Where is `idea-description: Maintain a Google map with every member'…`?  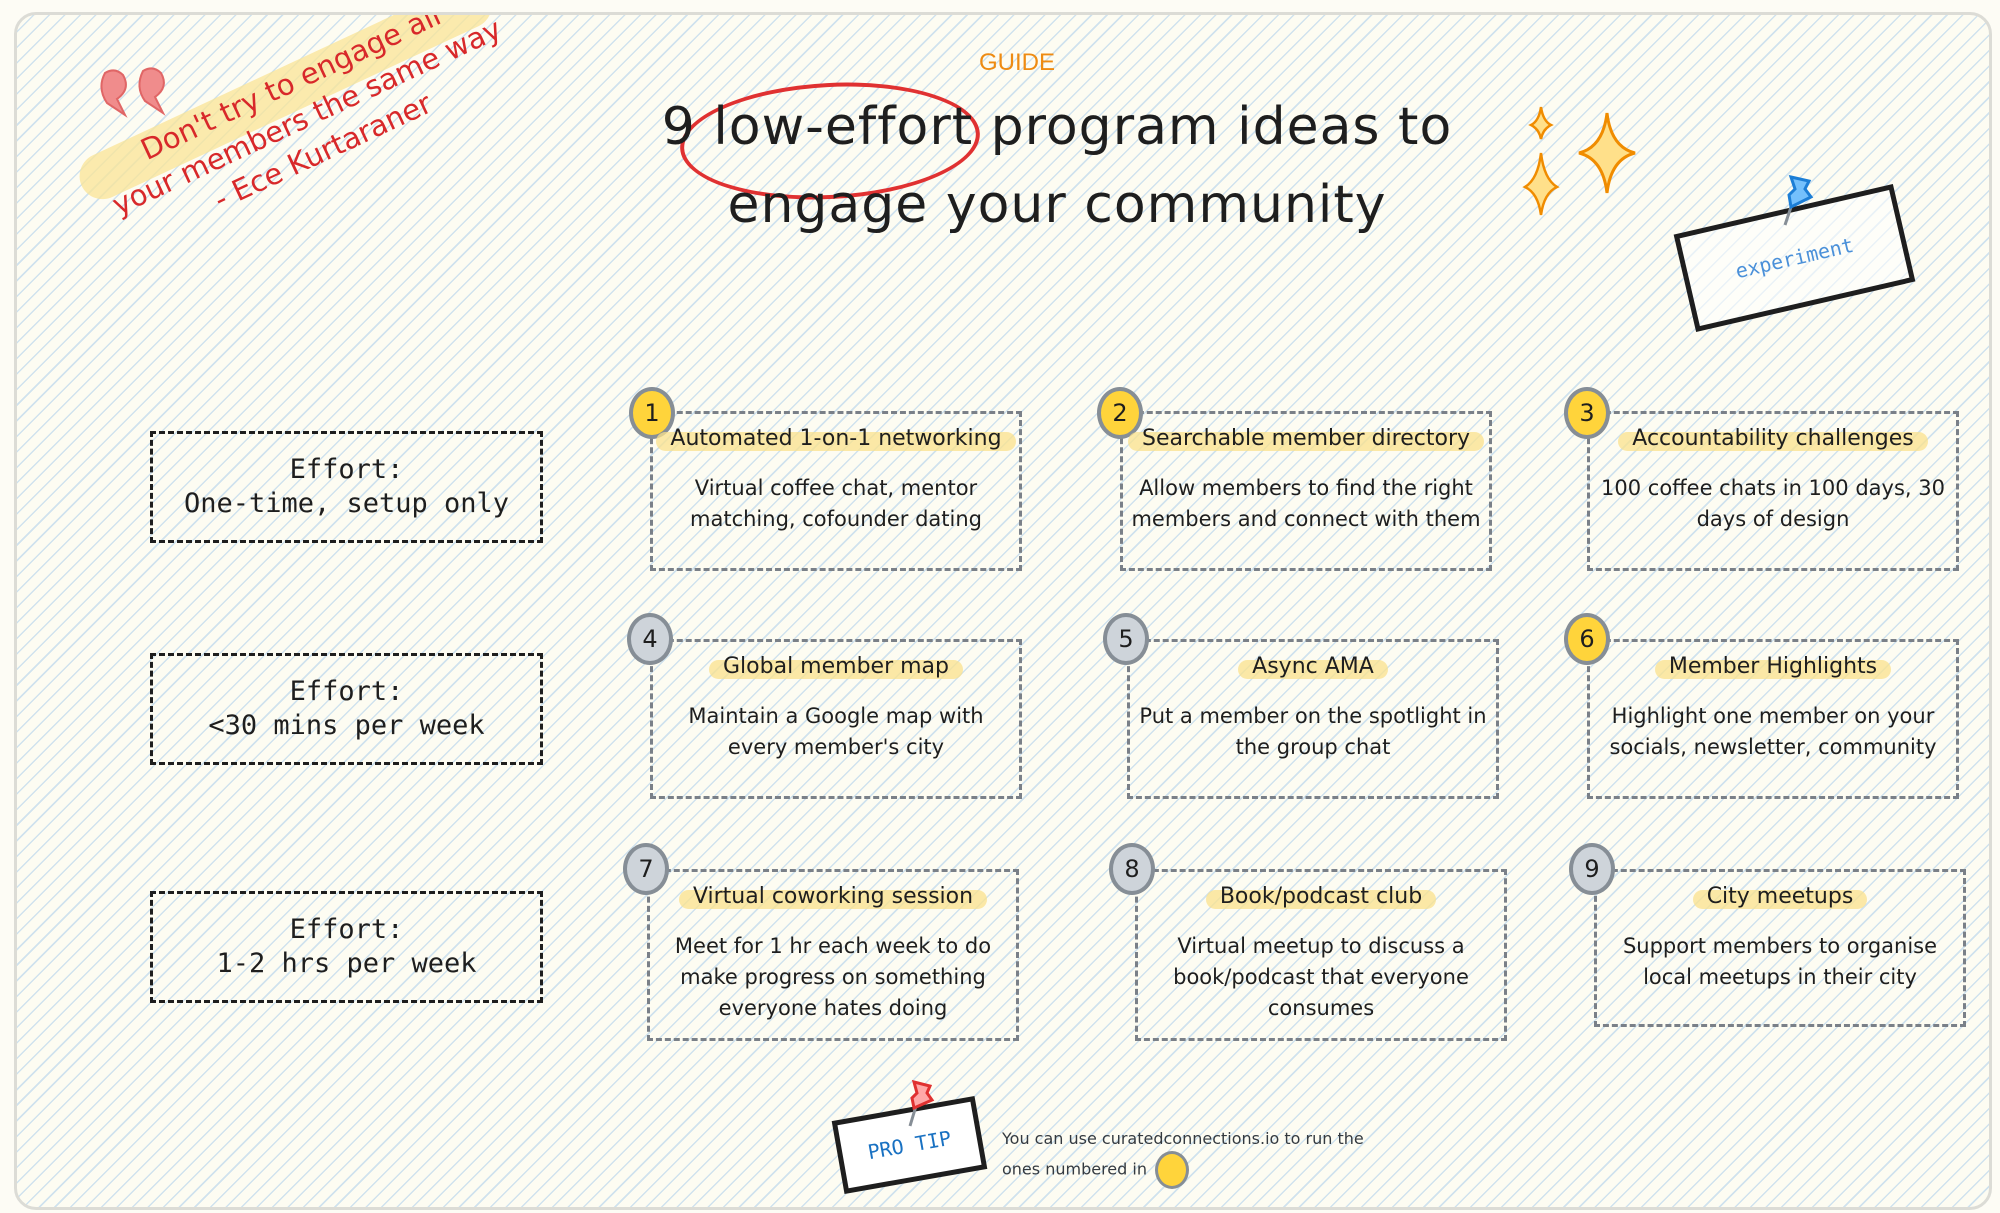
idea-description: Maintain a Google map with every member'… is located at coordinates (836, 731).